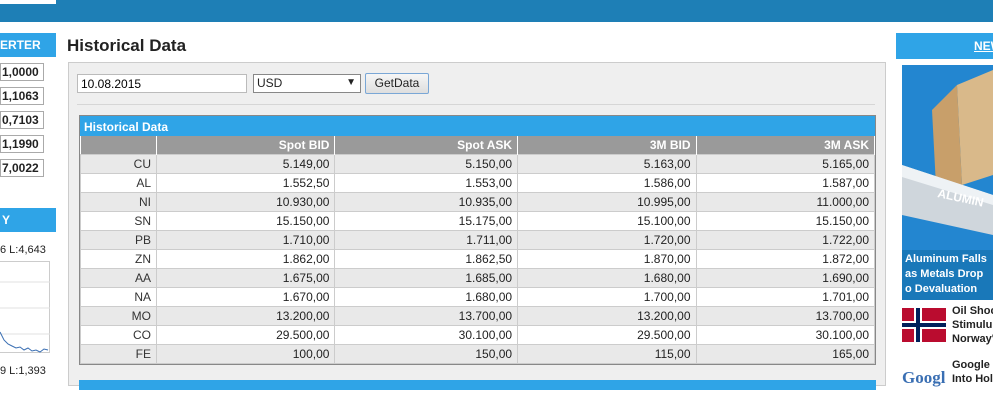 The height and width of the screenshot is (406, 993). I want to click on headline-line: Oil Shoc, so click(972, 311).